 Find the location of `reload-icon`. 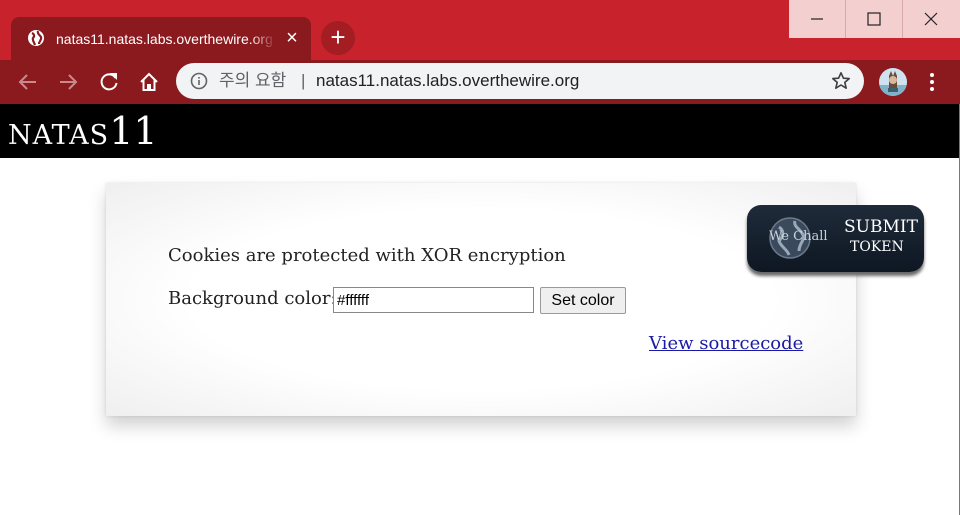

reload-icon is located at coordinates (109, 82).